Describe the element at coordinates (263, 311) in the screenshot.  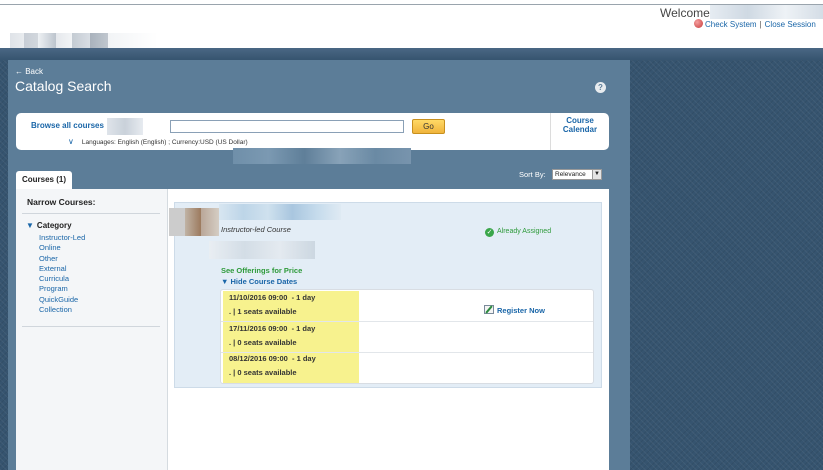
I see `session-seats-1: . | 1 seats available` at that location.